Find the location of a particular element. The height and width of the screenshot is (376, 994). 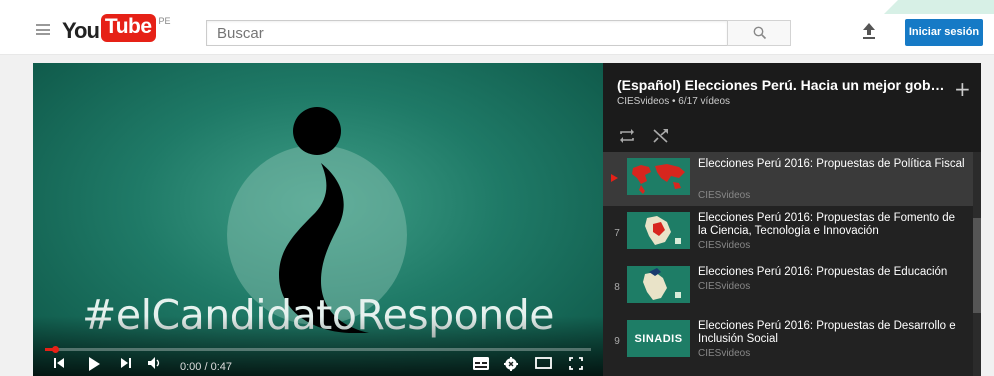

logo-you: You is located at coordinates (81, 30).